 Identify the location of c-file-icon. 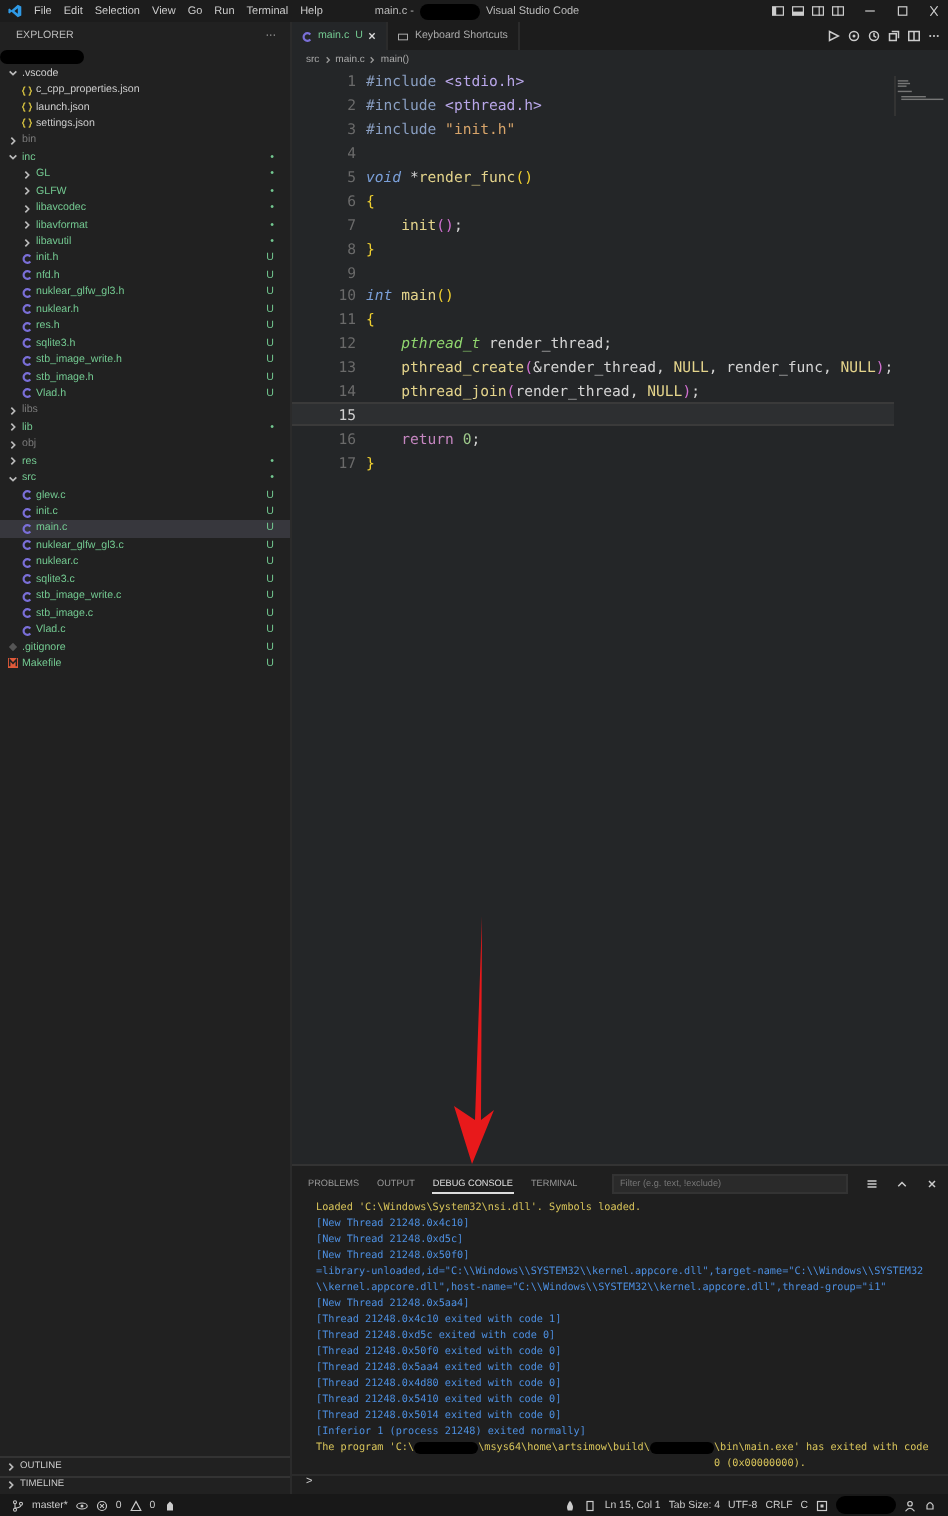
(307, 36).